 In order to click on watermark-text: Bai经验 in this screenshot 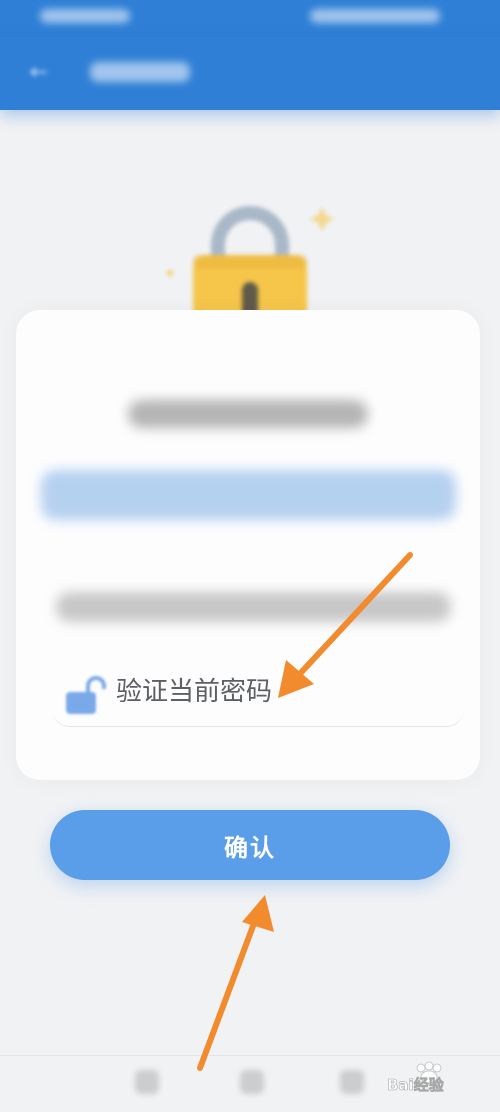, I will do `click(416, 1085)`.